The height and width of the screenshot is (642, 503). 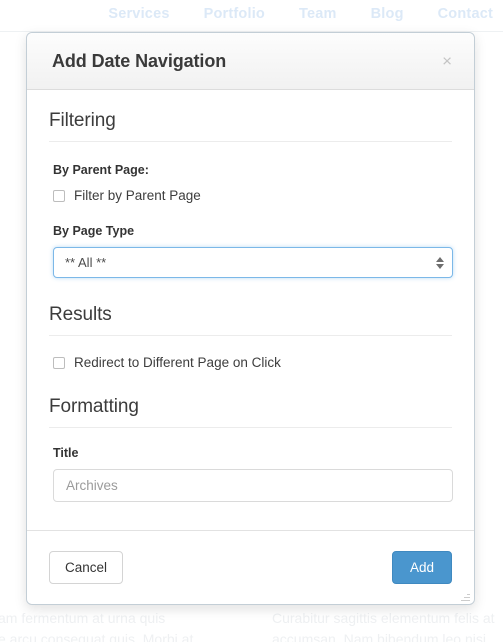 I want to click on nav-link-team: Team, so click(x=318, y=14).